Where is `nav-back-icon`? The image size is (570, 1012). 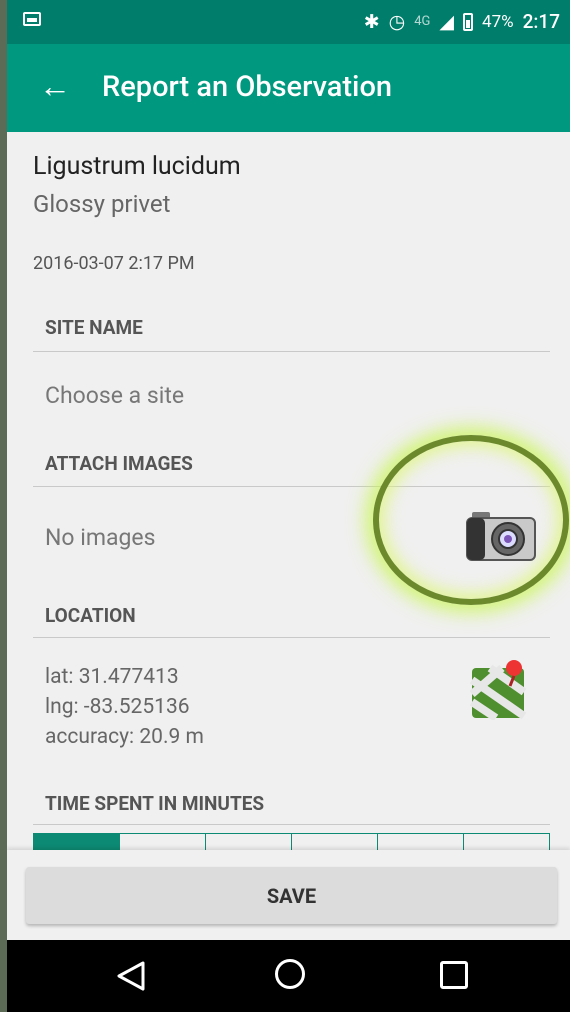 nav-back-icon is located at coordinates (131, 976).